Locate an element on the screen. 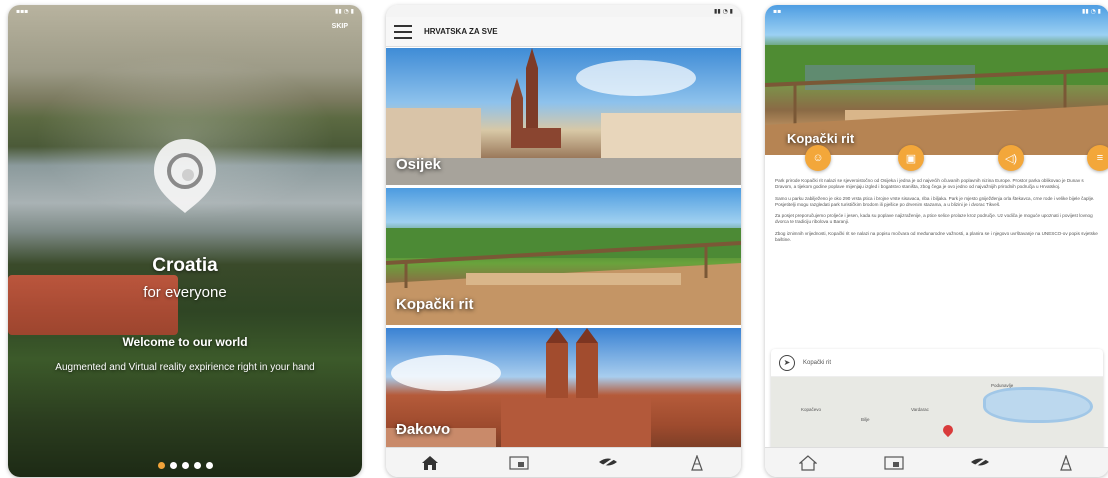  compass-icon: ➤ is located at coordinates (787, 362).